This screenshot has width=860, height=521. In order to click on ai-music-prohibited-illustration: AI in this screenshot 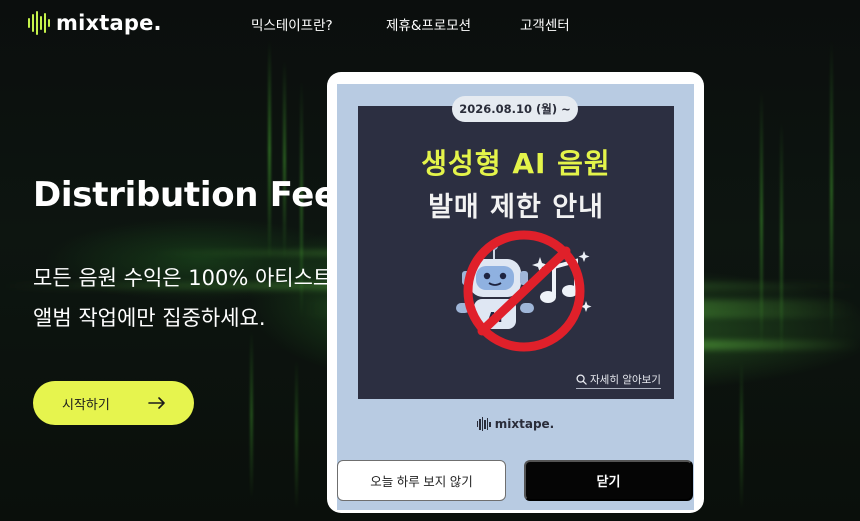, I will do `click(524, 291)`.